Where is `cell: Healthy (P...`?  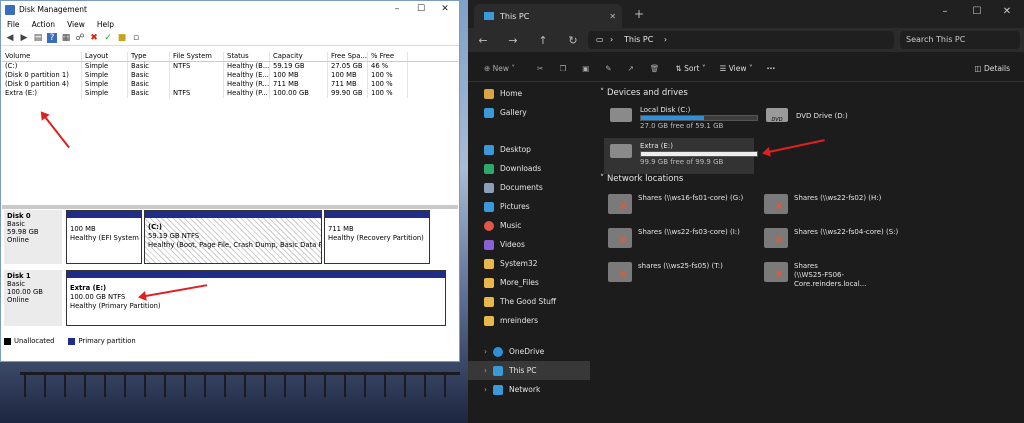
cell: Healthy (P... is located at coordinates (247, 93).